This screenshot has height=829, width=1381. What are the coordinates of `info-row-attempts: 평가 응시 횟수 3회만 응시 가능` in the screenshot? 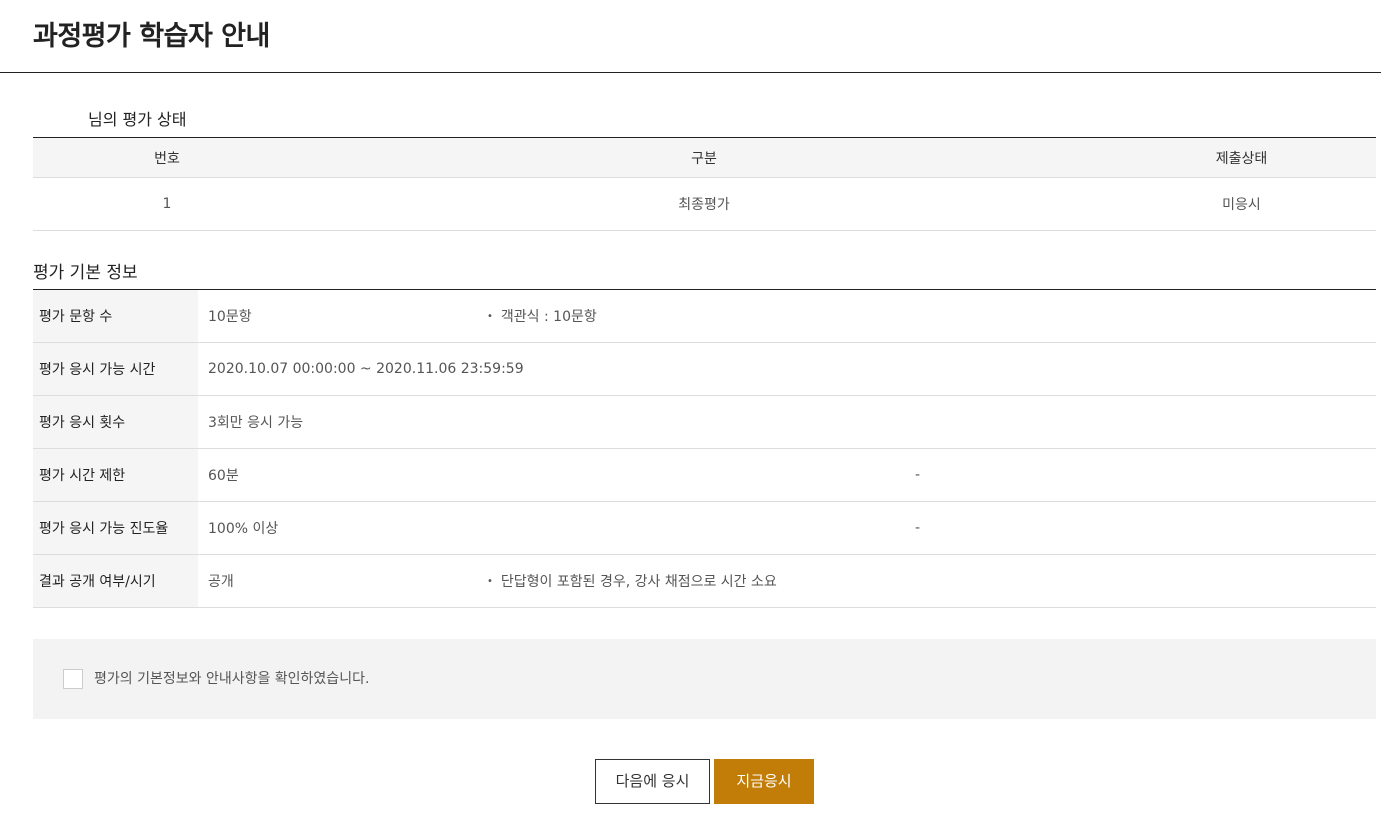 It's located at (704, 422).